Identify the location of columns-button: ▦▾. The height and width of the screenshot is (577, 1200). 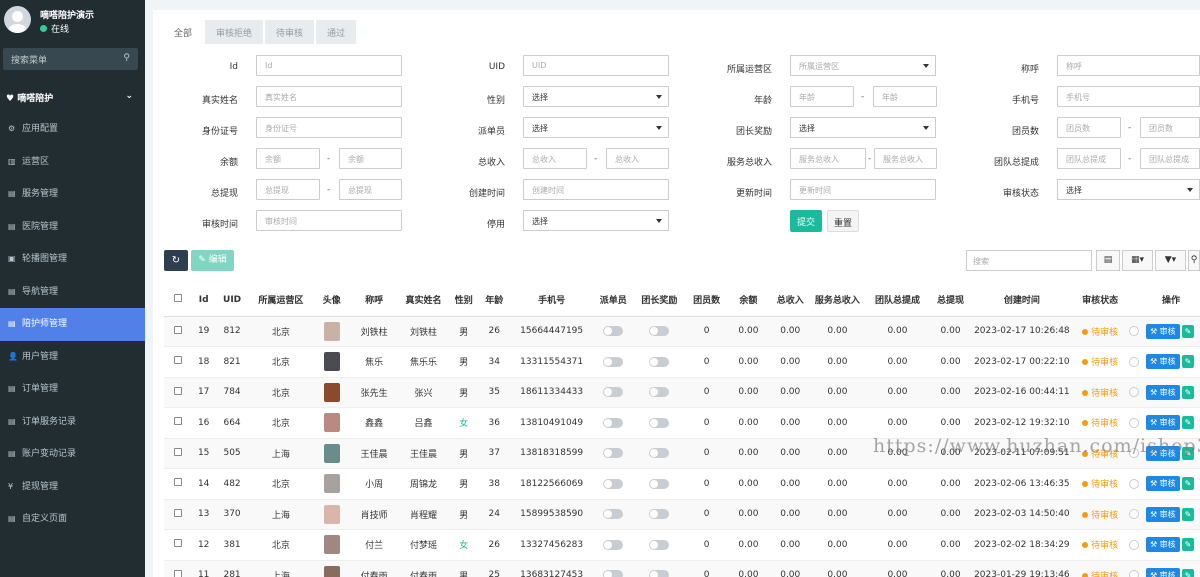
(1137, 260).